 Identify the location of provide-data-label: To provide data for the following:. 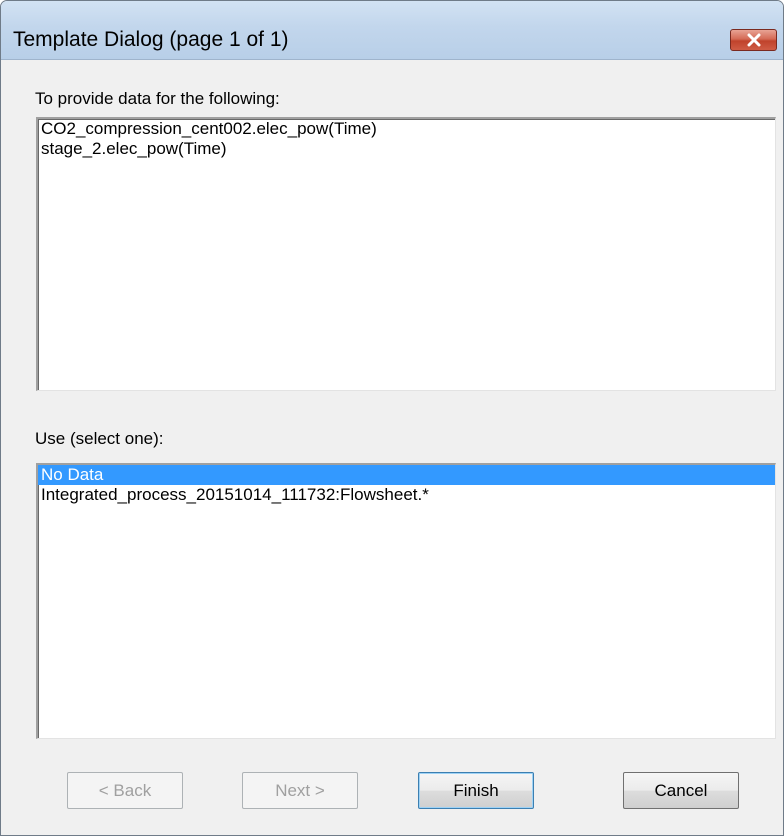
(157, 98).